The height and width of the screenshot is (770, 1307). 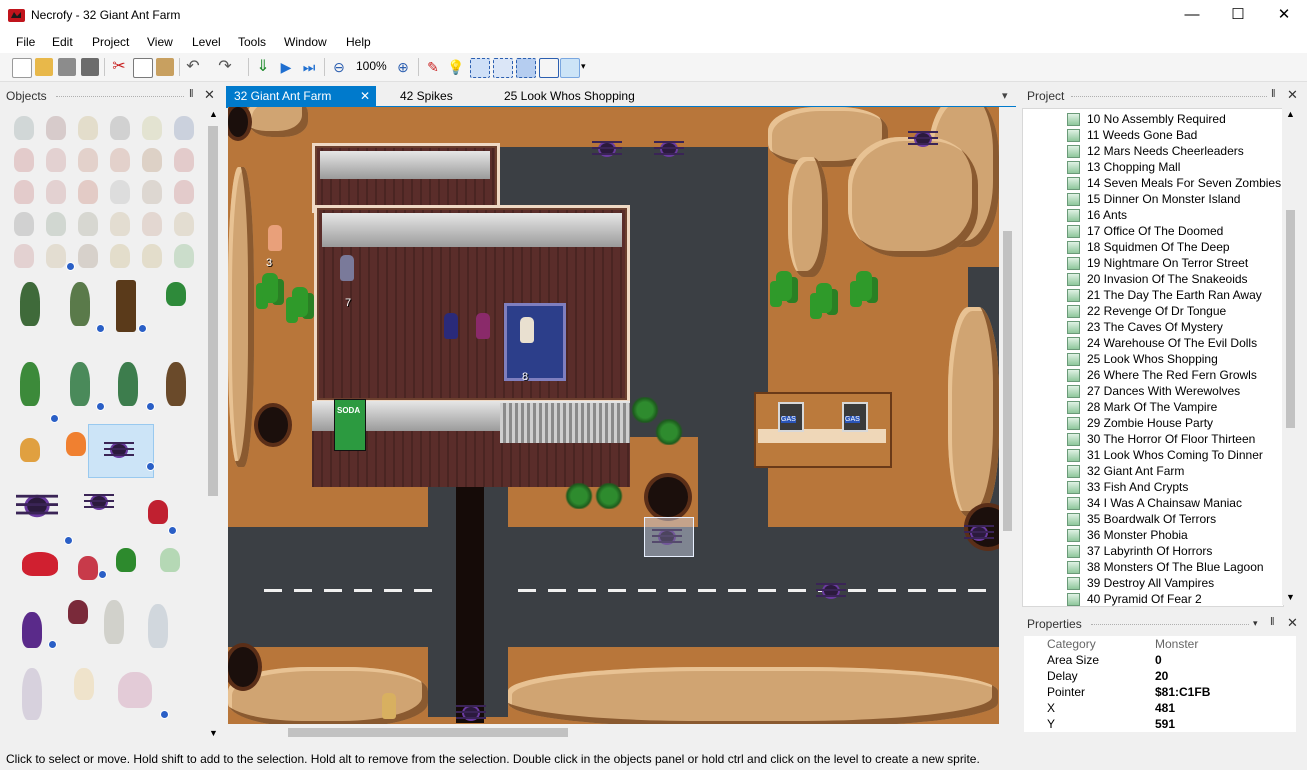 What do you see at coordinates (1160, 660) in the screenshot?
I see `property-area-size: Area Size 0` at bounding box center [1160, 660].